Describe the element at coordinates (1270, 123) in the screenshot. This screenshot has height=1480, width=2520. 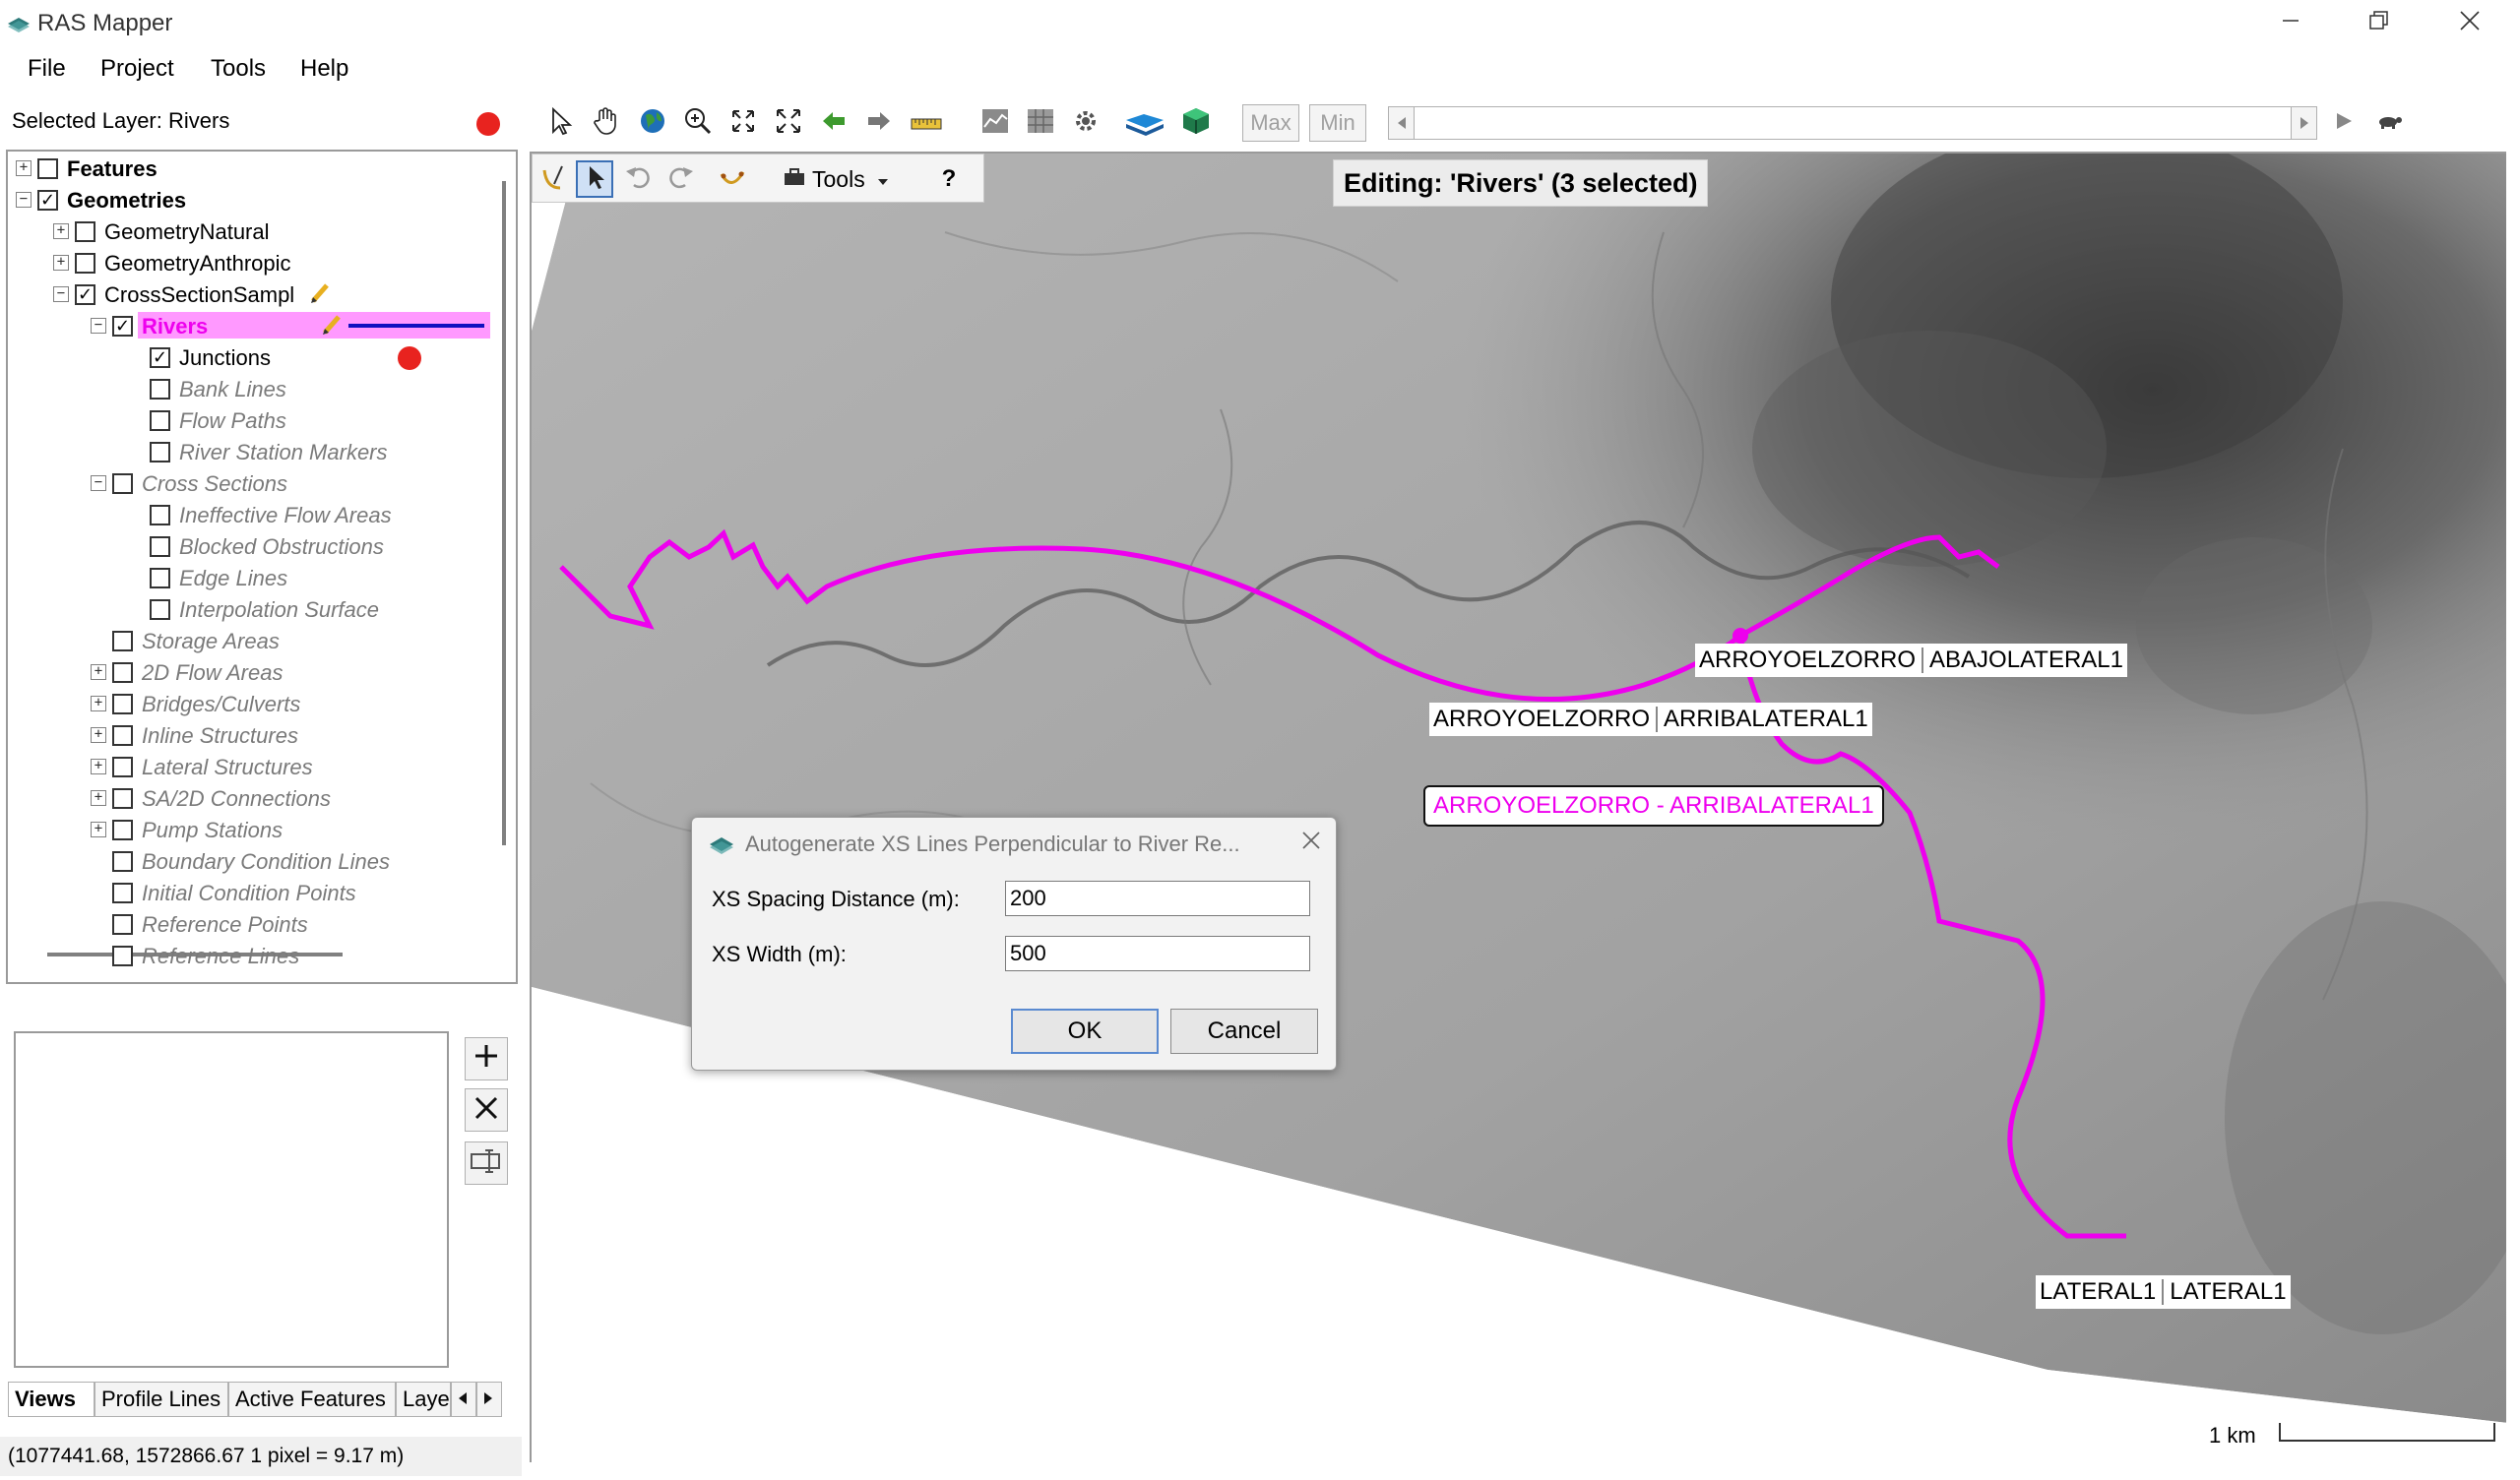
I see `max-button: Max` at that location.